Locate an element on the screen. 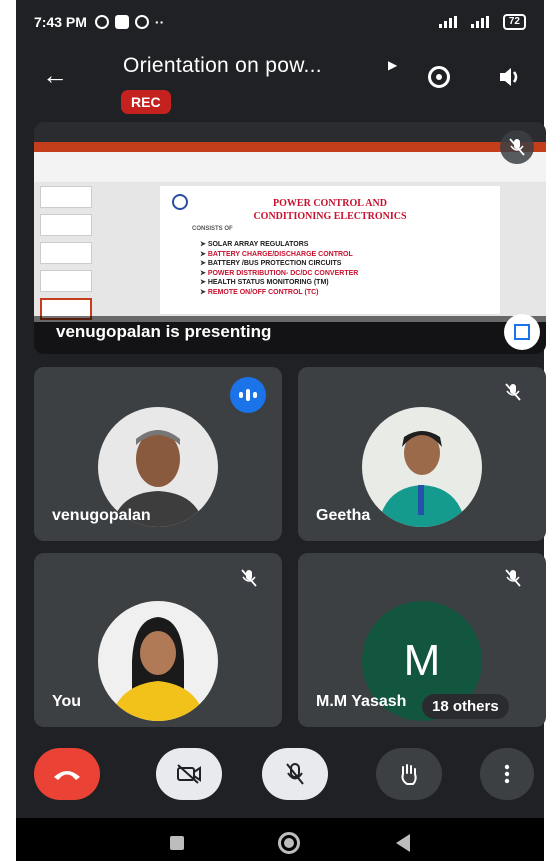 The width and height of the screenshot is (556, 861). others-chip: 18 others is located at coordinates (465, 706).